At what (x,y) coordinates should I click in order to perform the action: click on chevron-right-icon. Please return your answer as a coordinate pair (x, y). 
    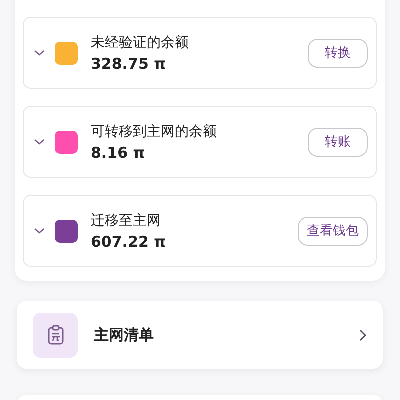
    Looking at the image, I should click on (363, 335).